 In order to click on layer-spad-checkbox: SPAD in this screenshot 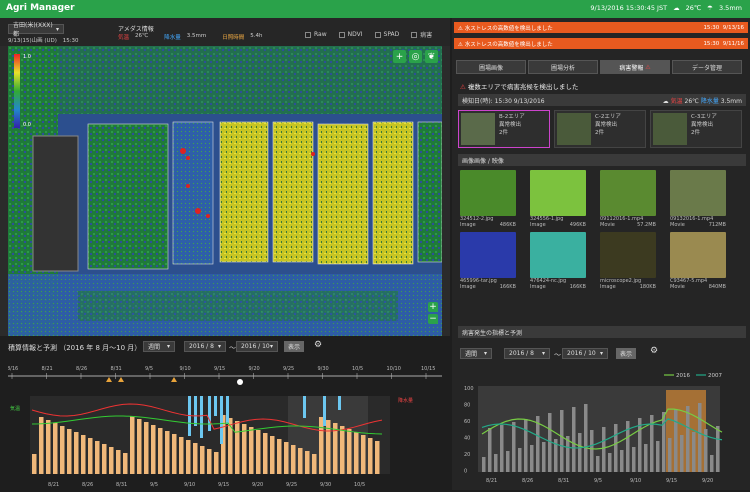, I will do `click(386, 34)`.